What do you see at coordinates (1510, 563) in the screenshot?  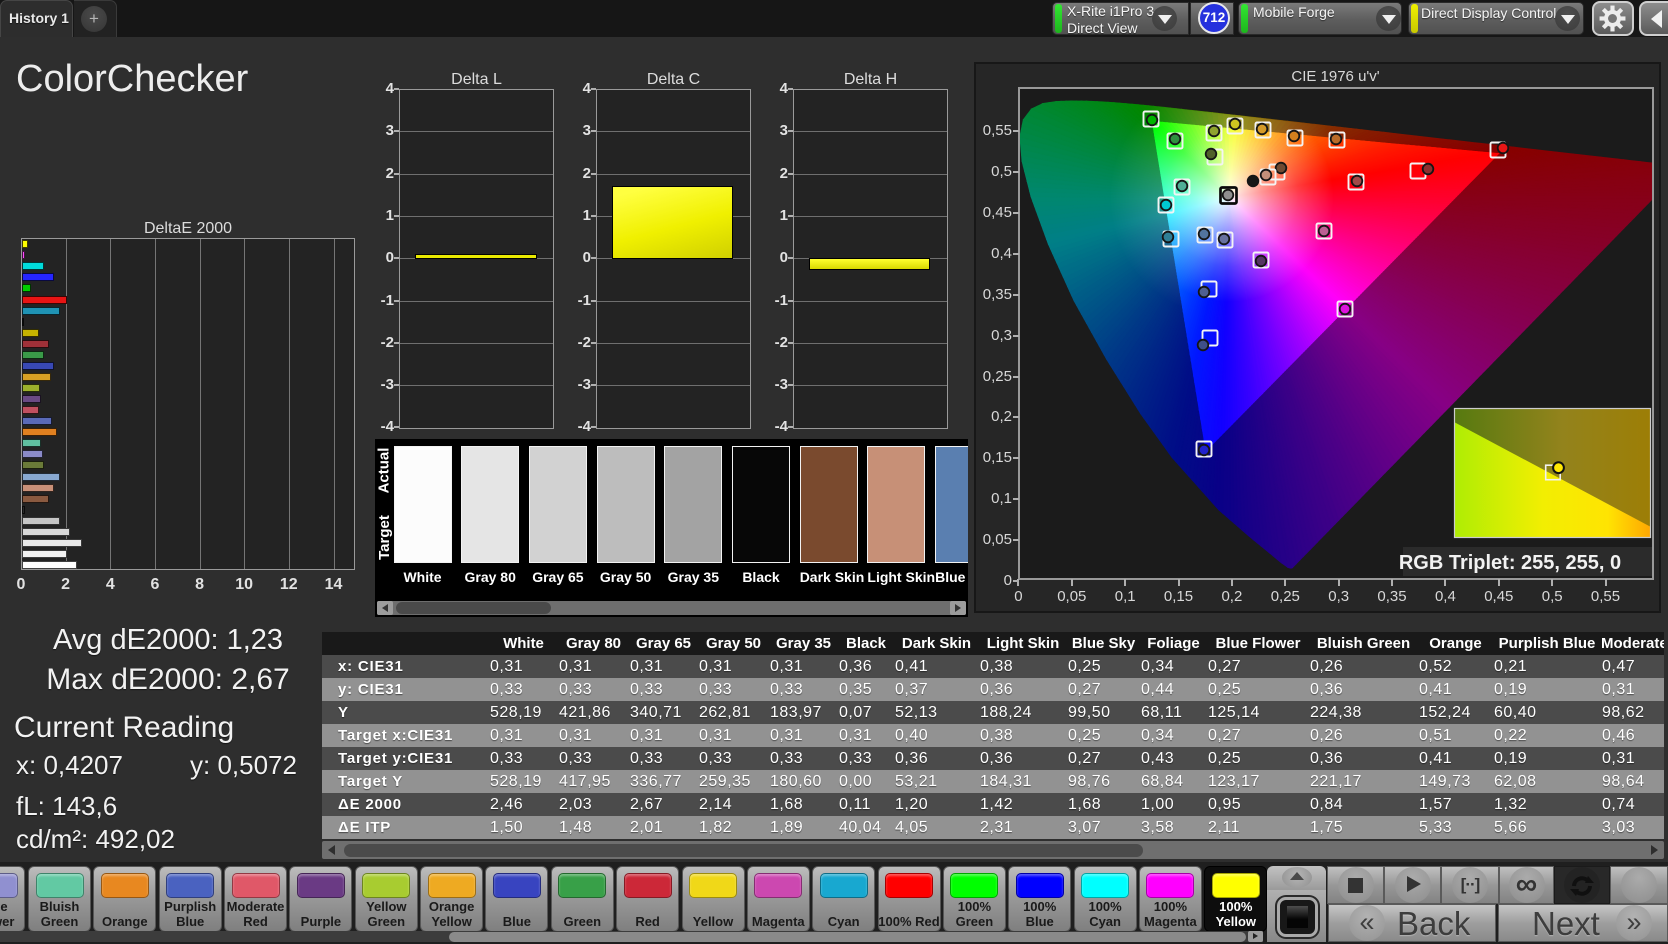 I see `svg-text: RGB Triplet: 255, 255, 0` at bounding box center [1510, 563].